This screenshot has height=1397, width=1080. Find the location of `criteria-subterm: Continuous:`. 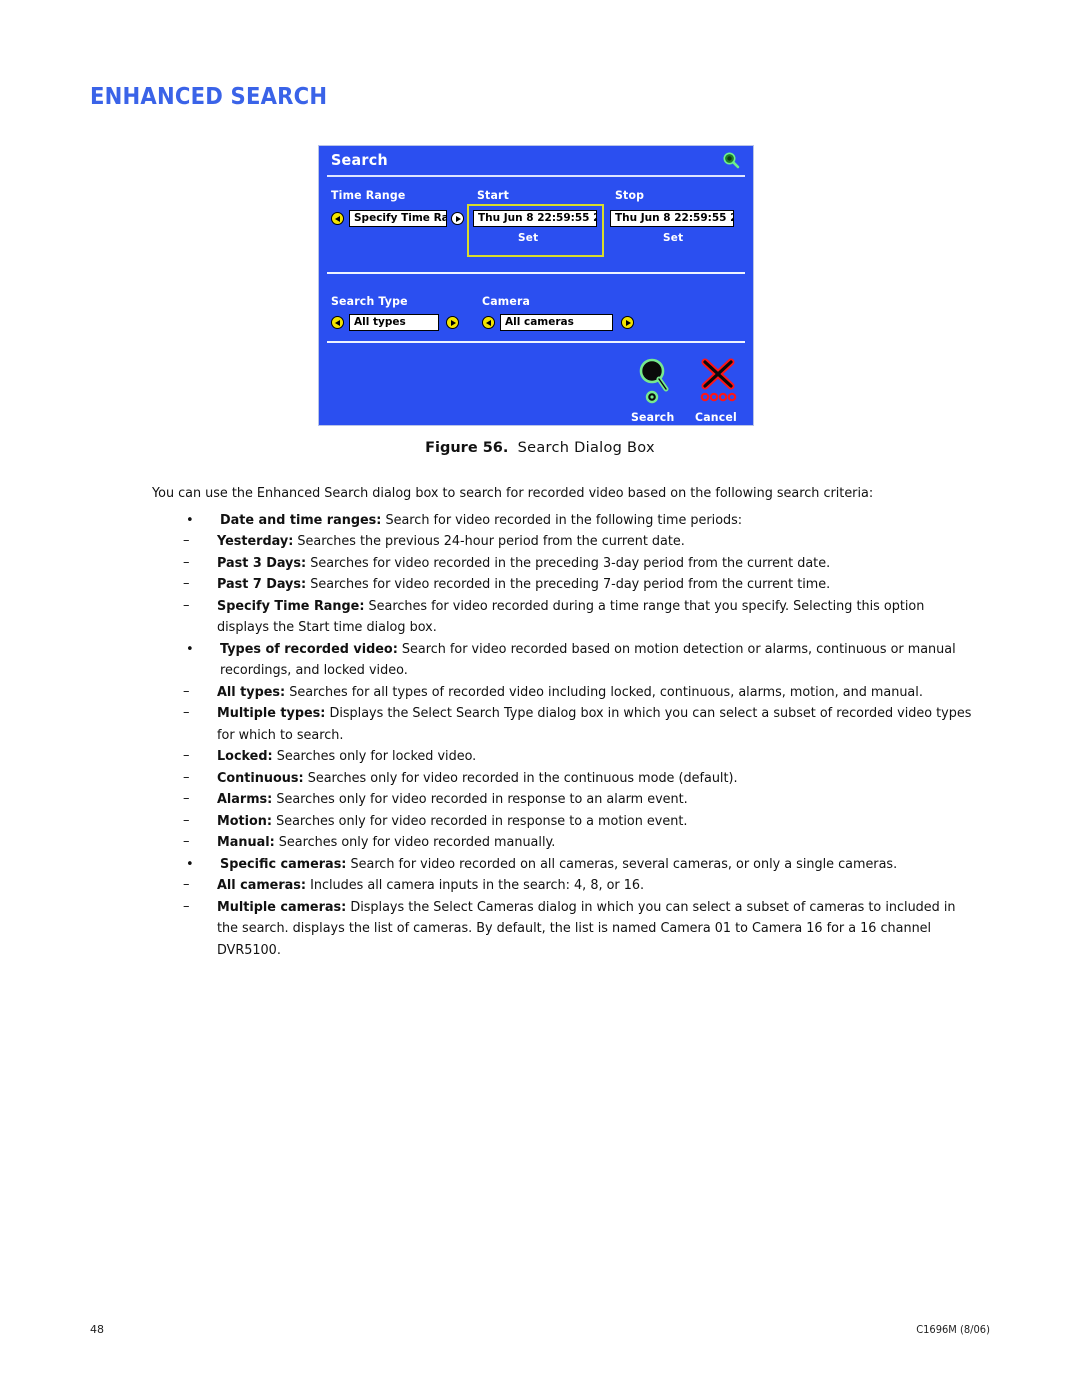

criteria-subterm: Continuous: is located at coordinates (260, 778).